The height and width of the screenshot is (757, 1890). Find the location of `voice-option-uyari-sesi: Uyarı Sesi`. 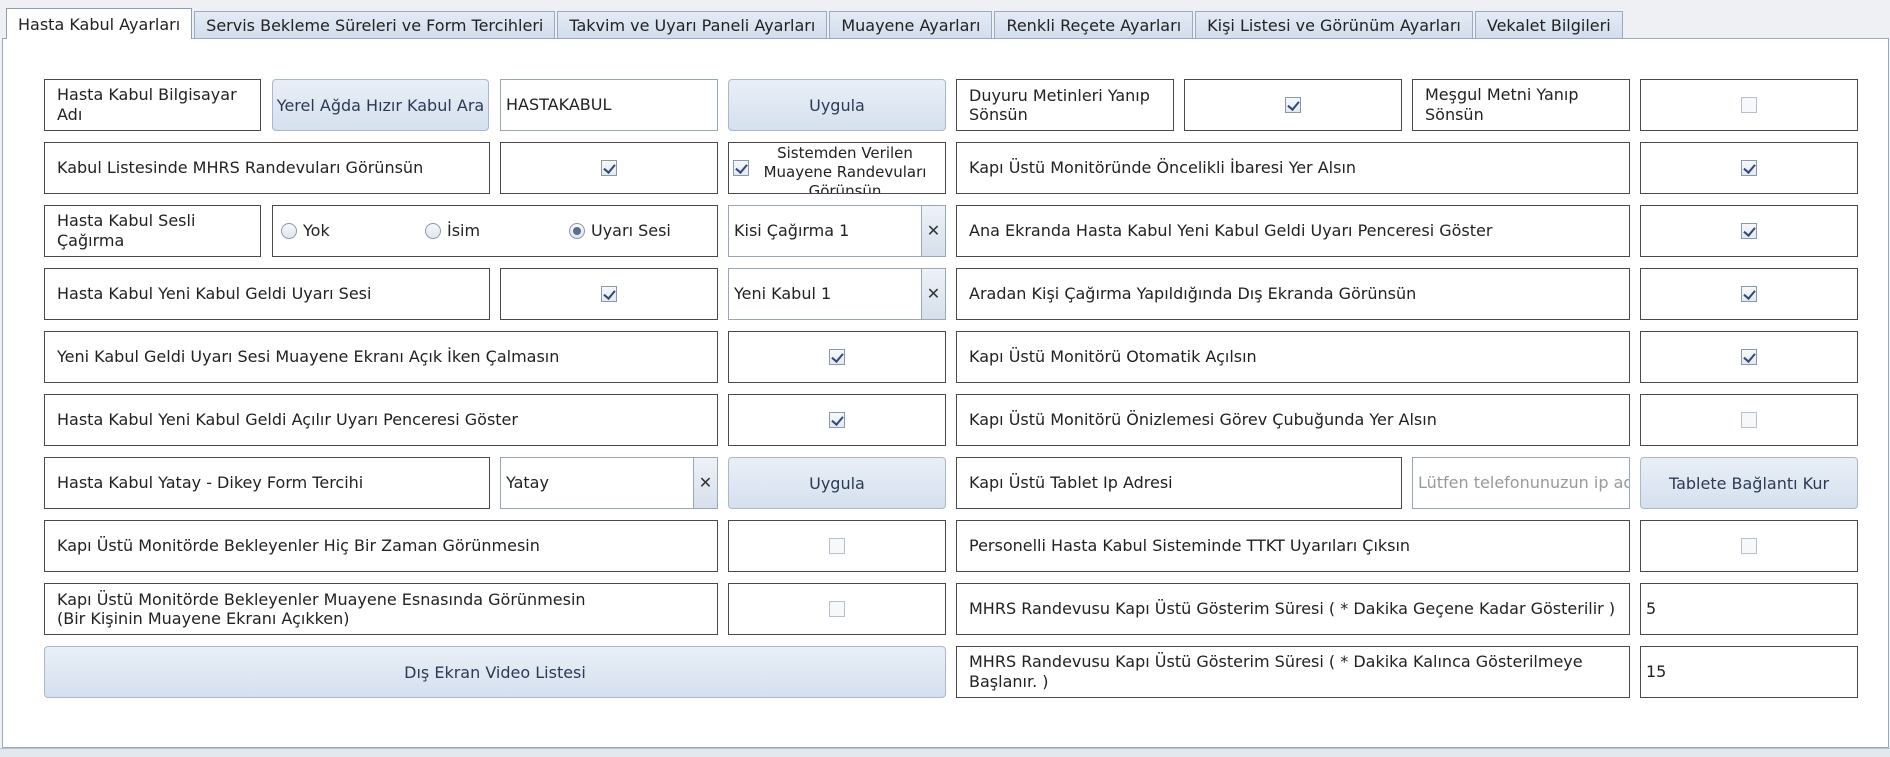

voice-option-uyari-sesi: Uyarı Sesi is located at coordinates (620, 231).